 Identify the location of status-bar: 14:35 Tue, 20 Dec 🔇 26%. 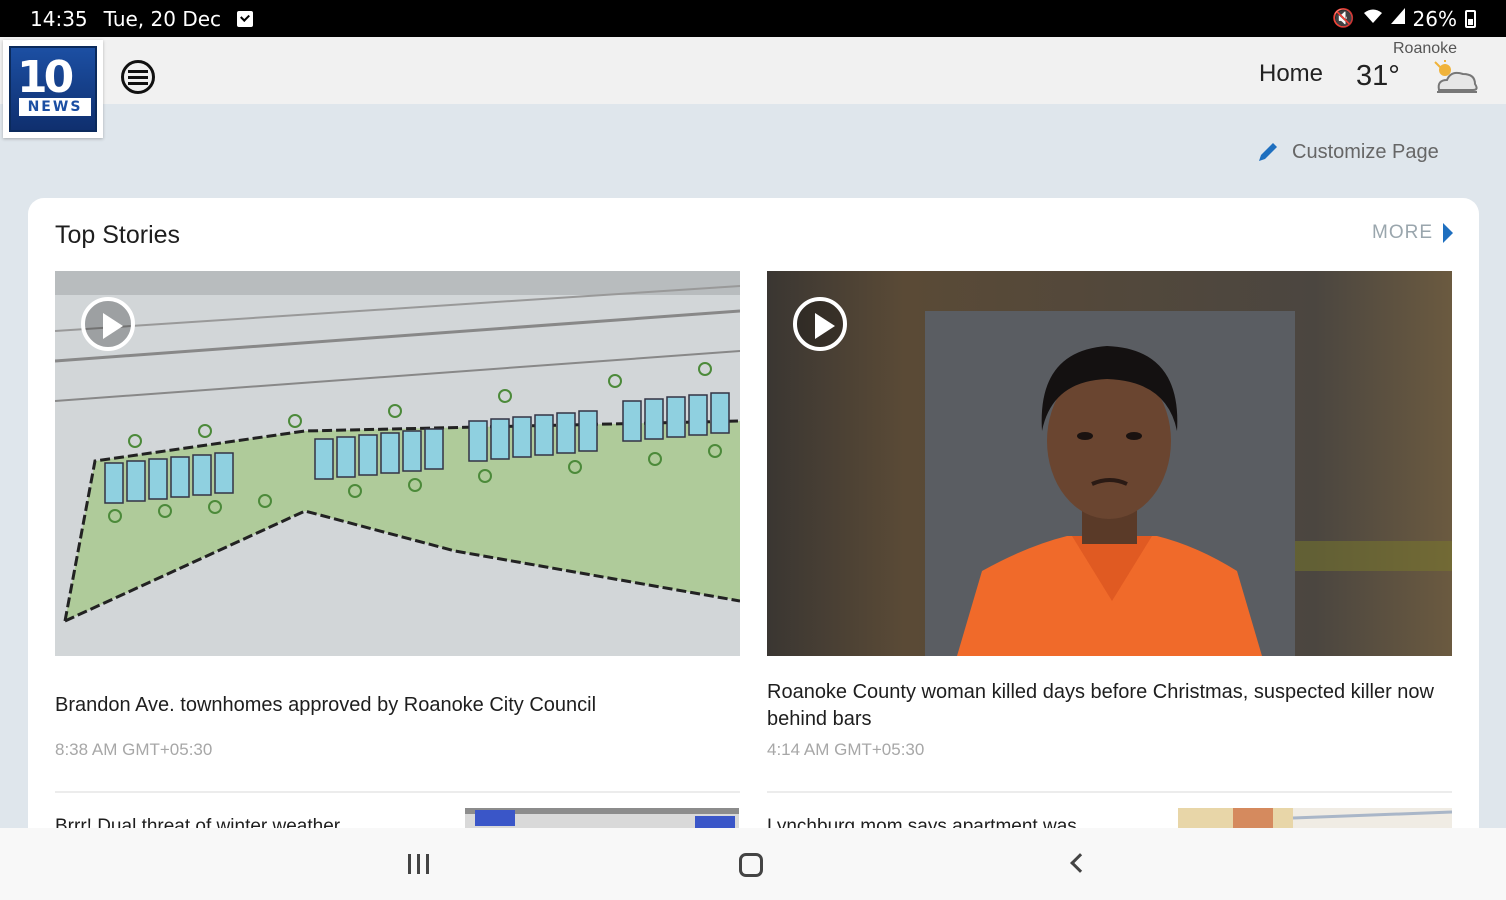
(753, 18).